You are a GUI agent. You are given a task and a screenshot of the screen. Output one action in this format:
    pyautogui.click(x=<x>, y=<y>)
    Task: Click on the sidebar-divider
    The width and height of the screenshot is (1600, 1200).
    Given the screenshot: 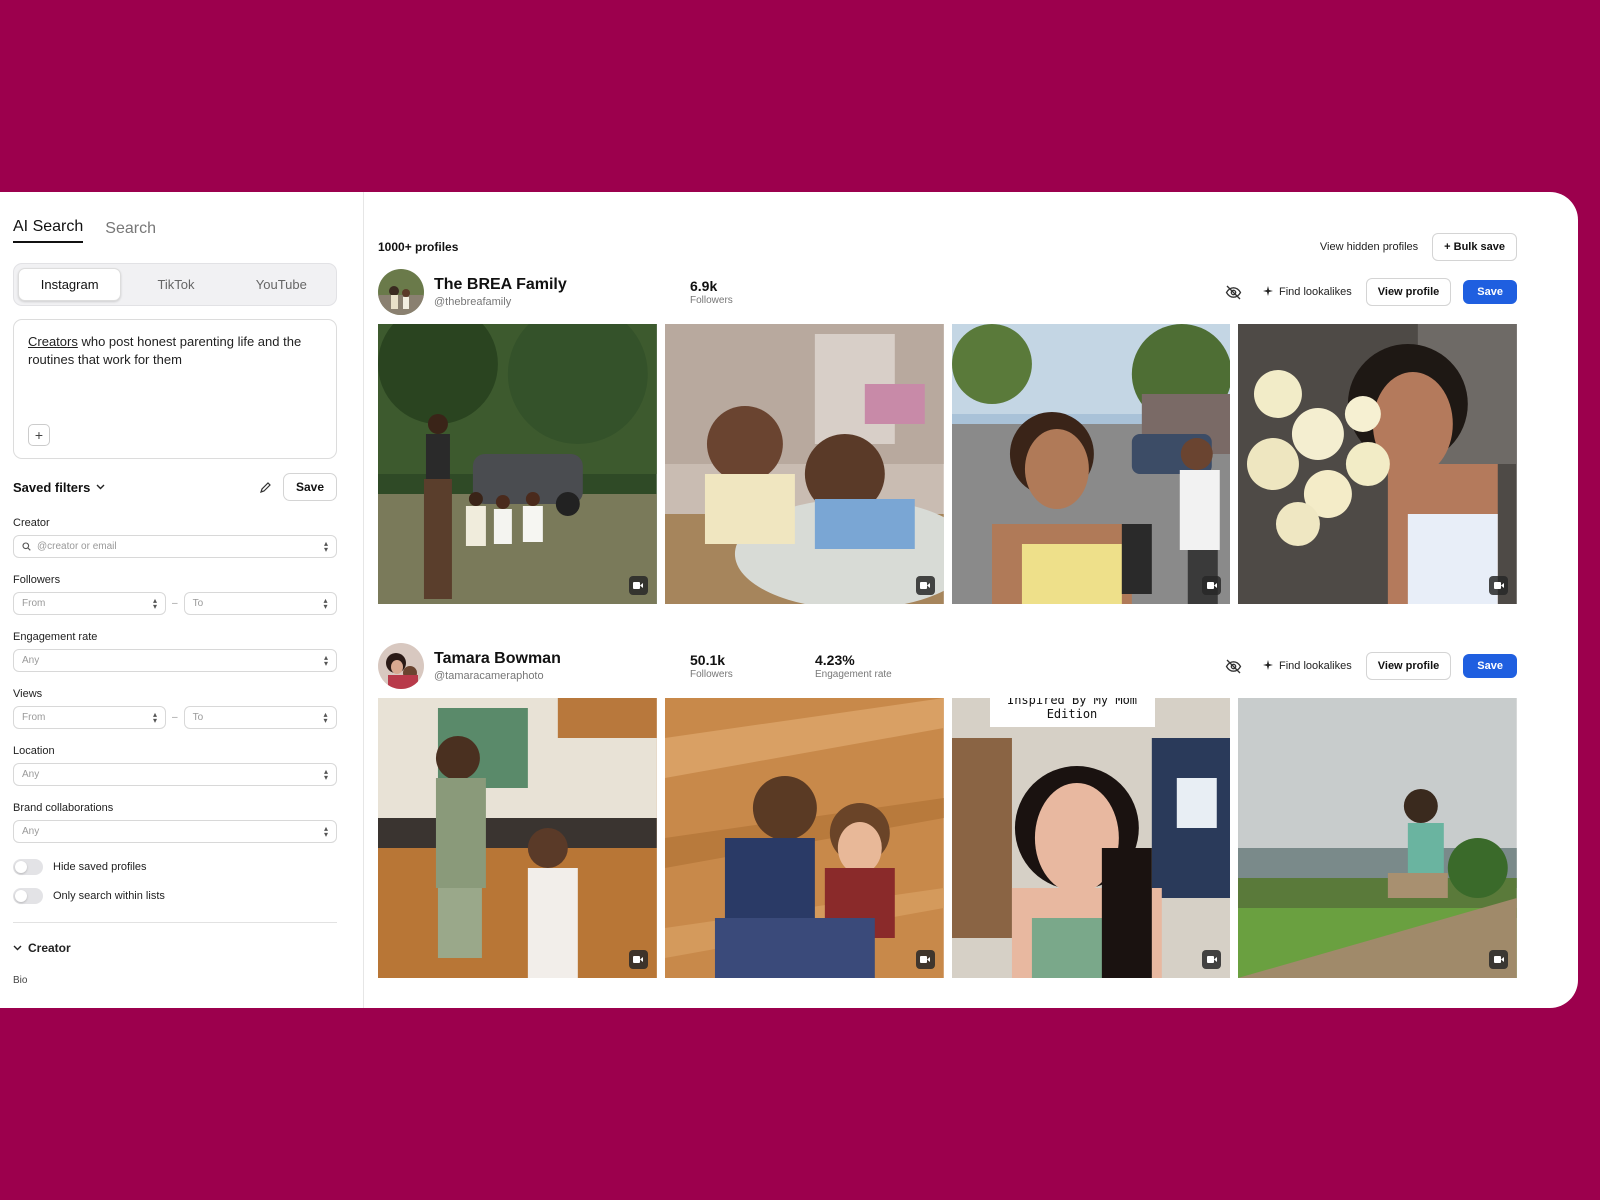 What is the action you would take?
    pyautogui.click(x=175, y=922)
    